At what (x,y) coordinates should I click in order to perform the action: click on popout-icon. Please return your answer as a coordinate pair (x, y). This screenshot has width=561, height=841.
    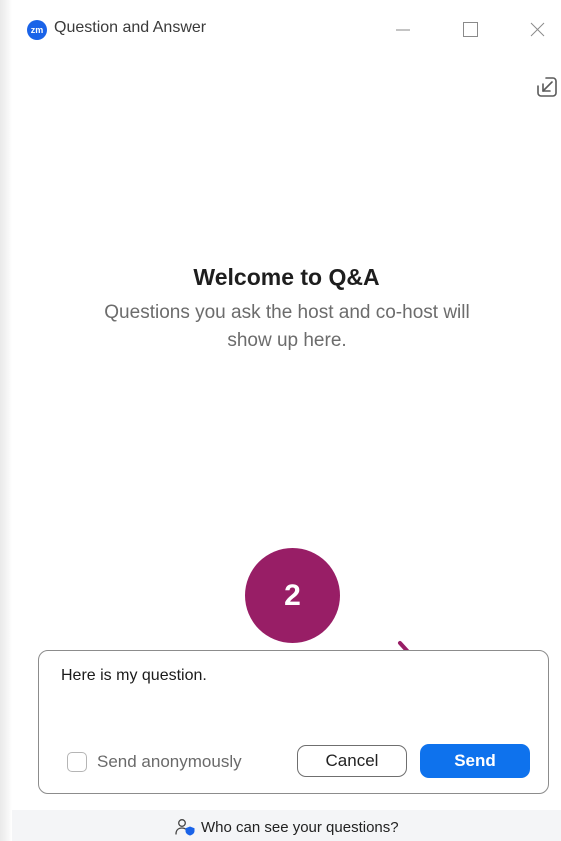
    Looking at the image, I should click on (547, 87).